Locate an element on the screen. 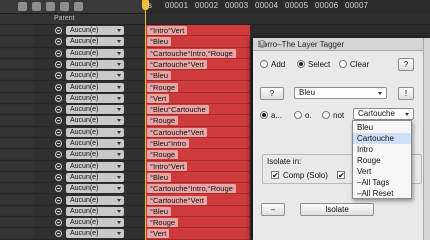 Image resolution: width=430 pixels, height=240 pixels. logic-tag-select: Cartouche is located at coordinates (383, 114).